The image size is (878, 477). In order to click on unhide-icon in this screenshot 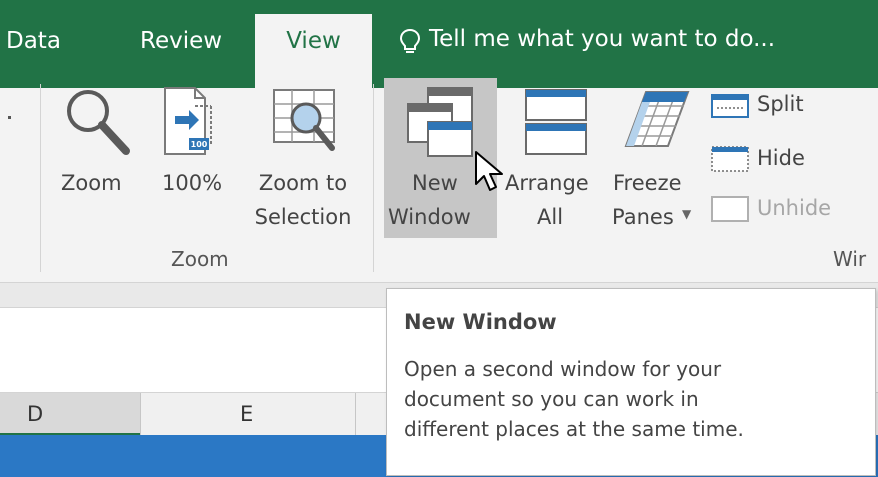, I will do `click(730, 209)`.